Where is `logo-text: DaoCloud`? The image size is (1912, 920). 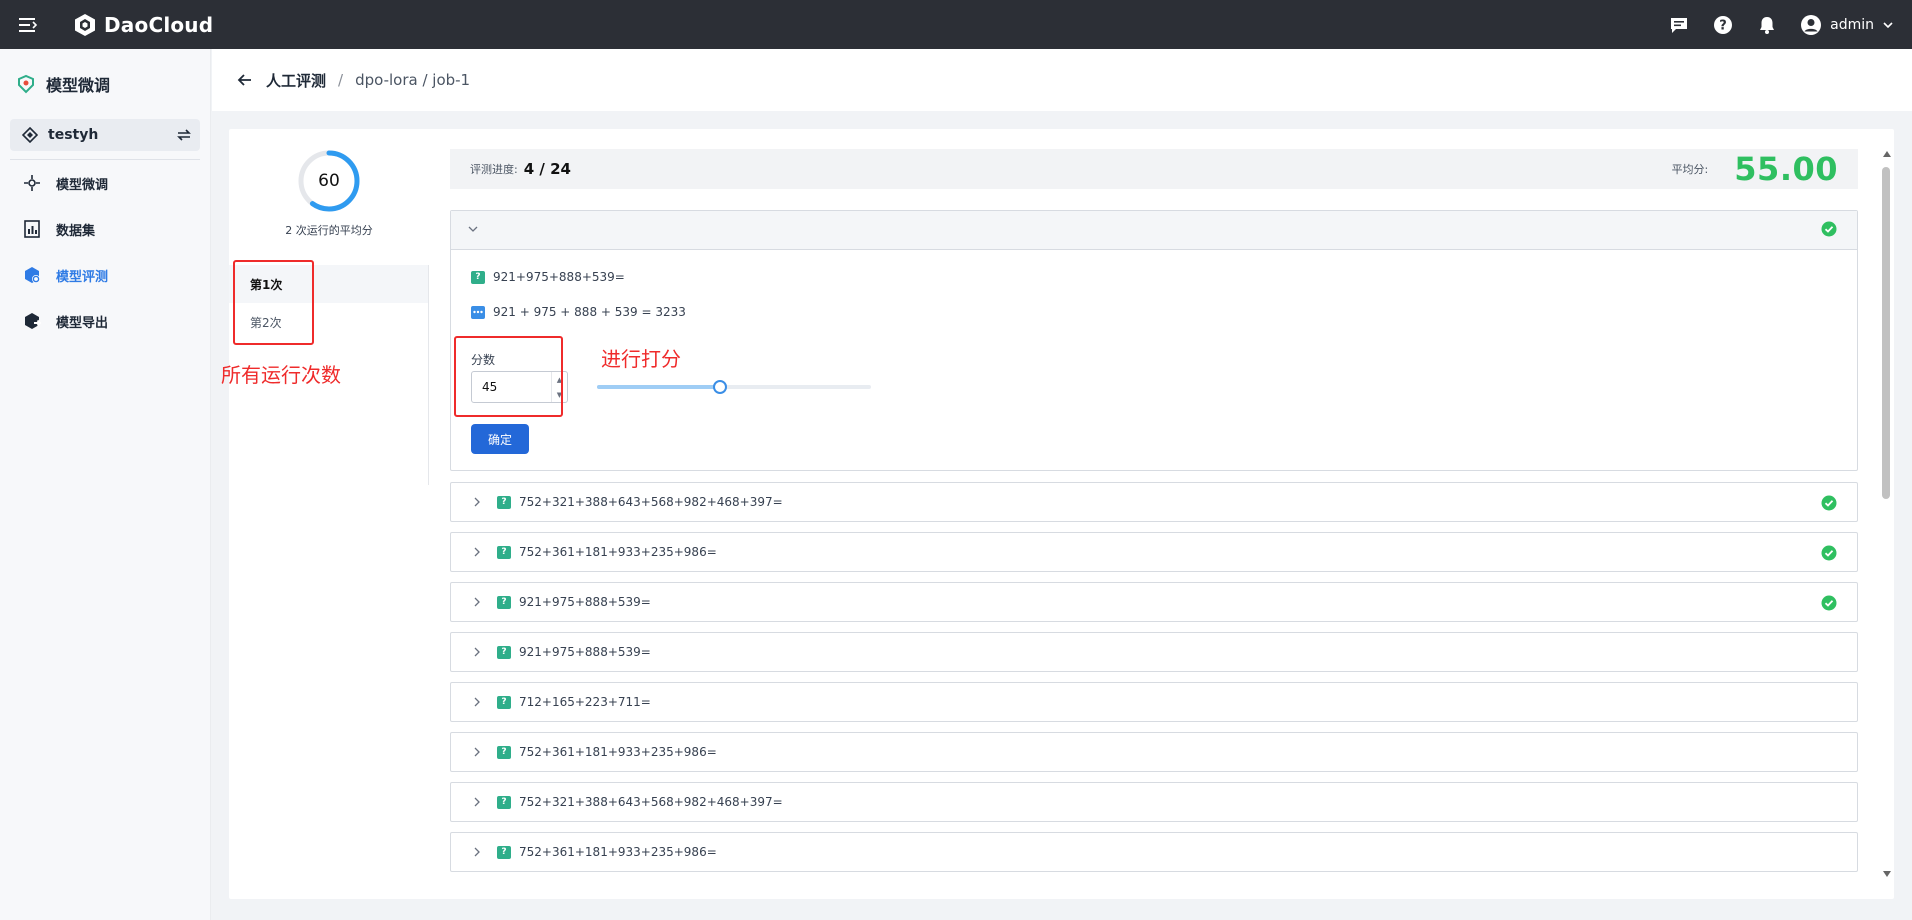 logo-text: DaoCloud is located at coordinates (159, 24).